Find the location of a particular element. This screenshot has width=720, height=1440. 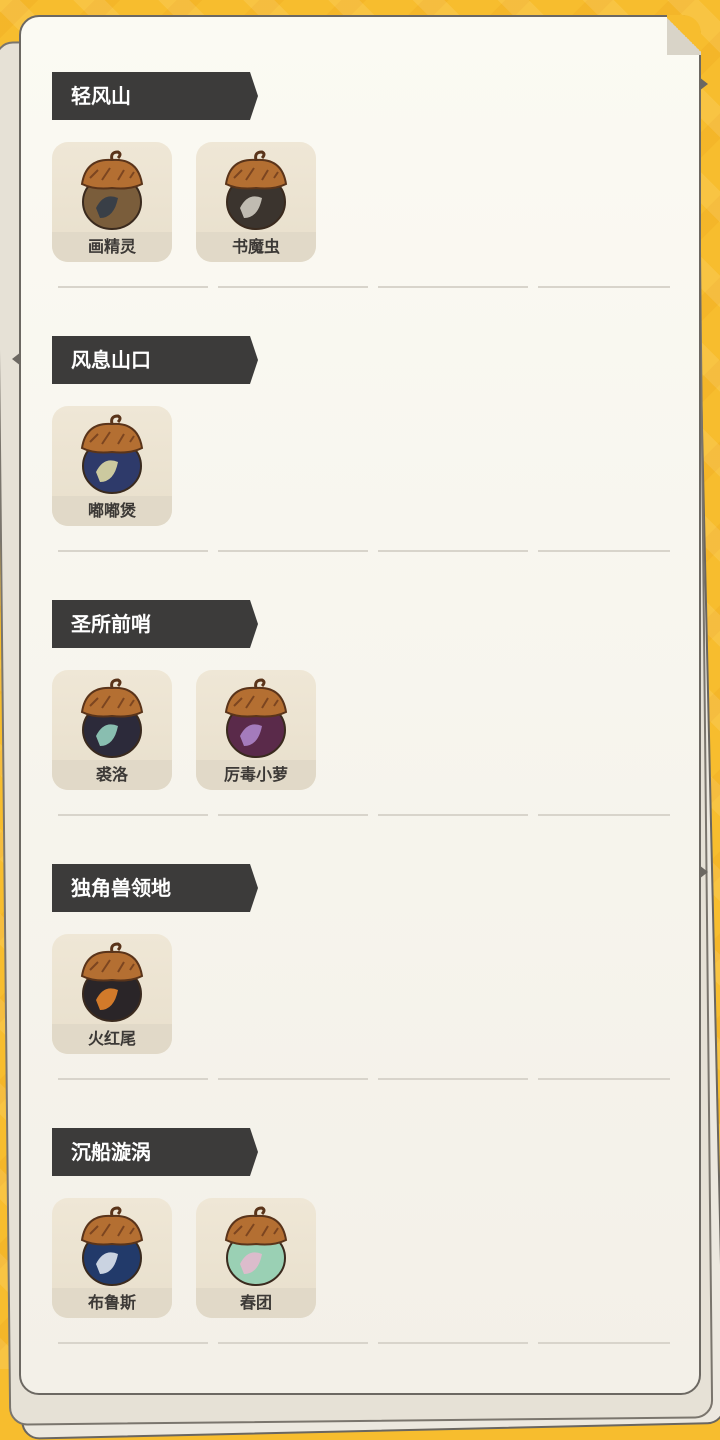

painting-sprite-acorn-icon is located at coordinates (112, 190).